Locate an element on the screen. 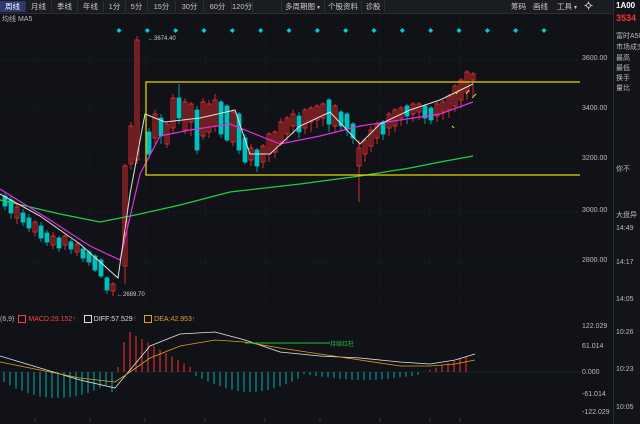 The width and height of the screenshot is (640, 424). alert-time: 14:05 is located at coordinates (625, 299).